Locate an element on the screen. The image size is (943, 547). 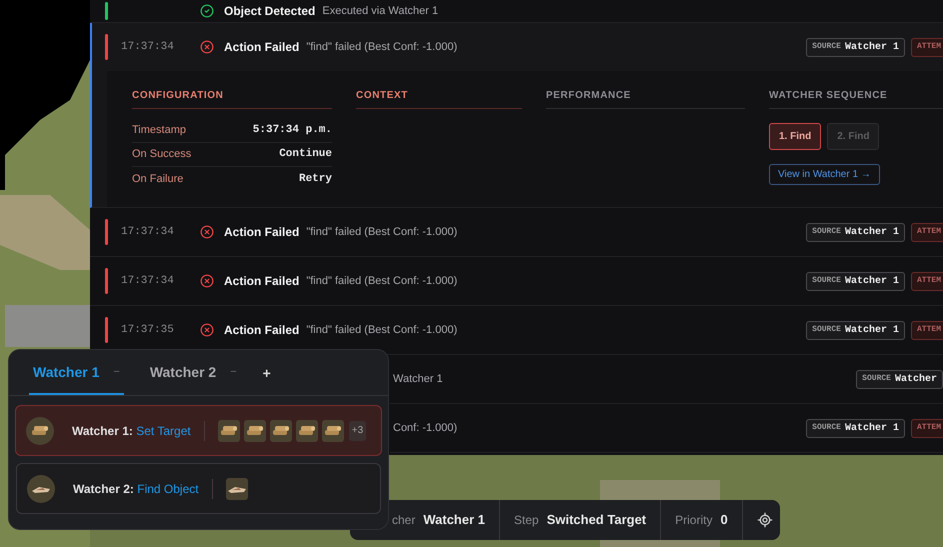
watcher-title: Watcher 1: Set Target is located at coordinates (131, 431).